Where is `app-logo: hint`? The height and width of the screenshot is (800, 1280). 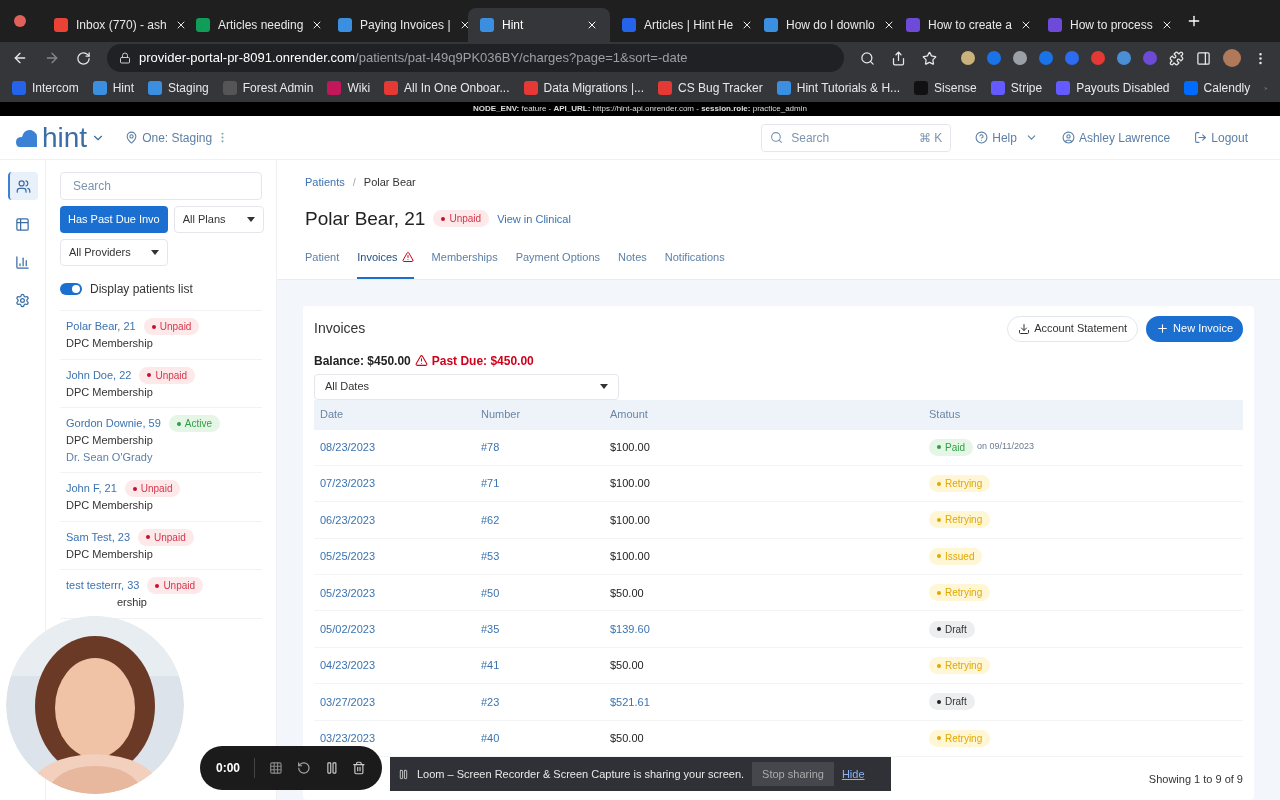 app-logo: hint is located at coordinates (65, 137).